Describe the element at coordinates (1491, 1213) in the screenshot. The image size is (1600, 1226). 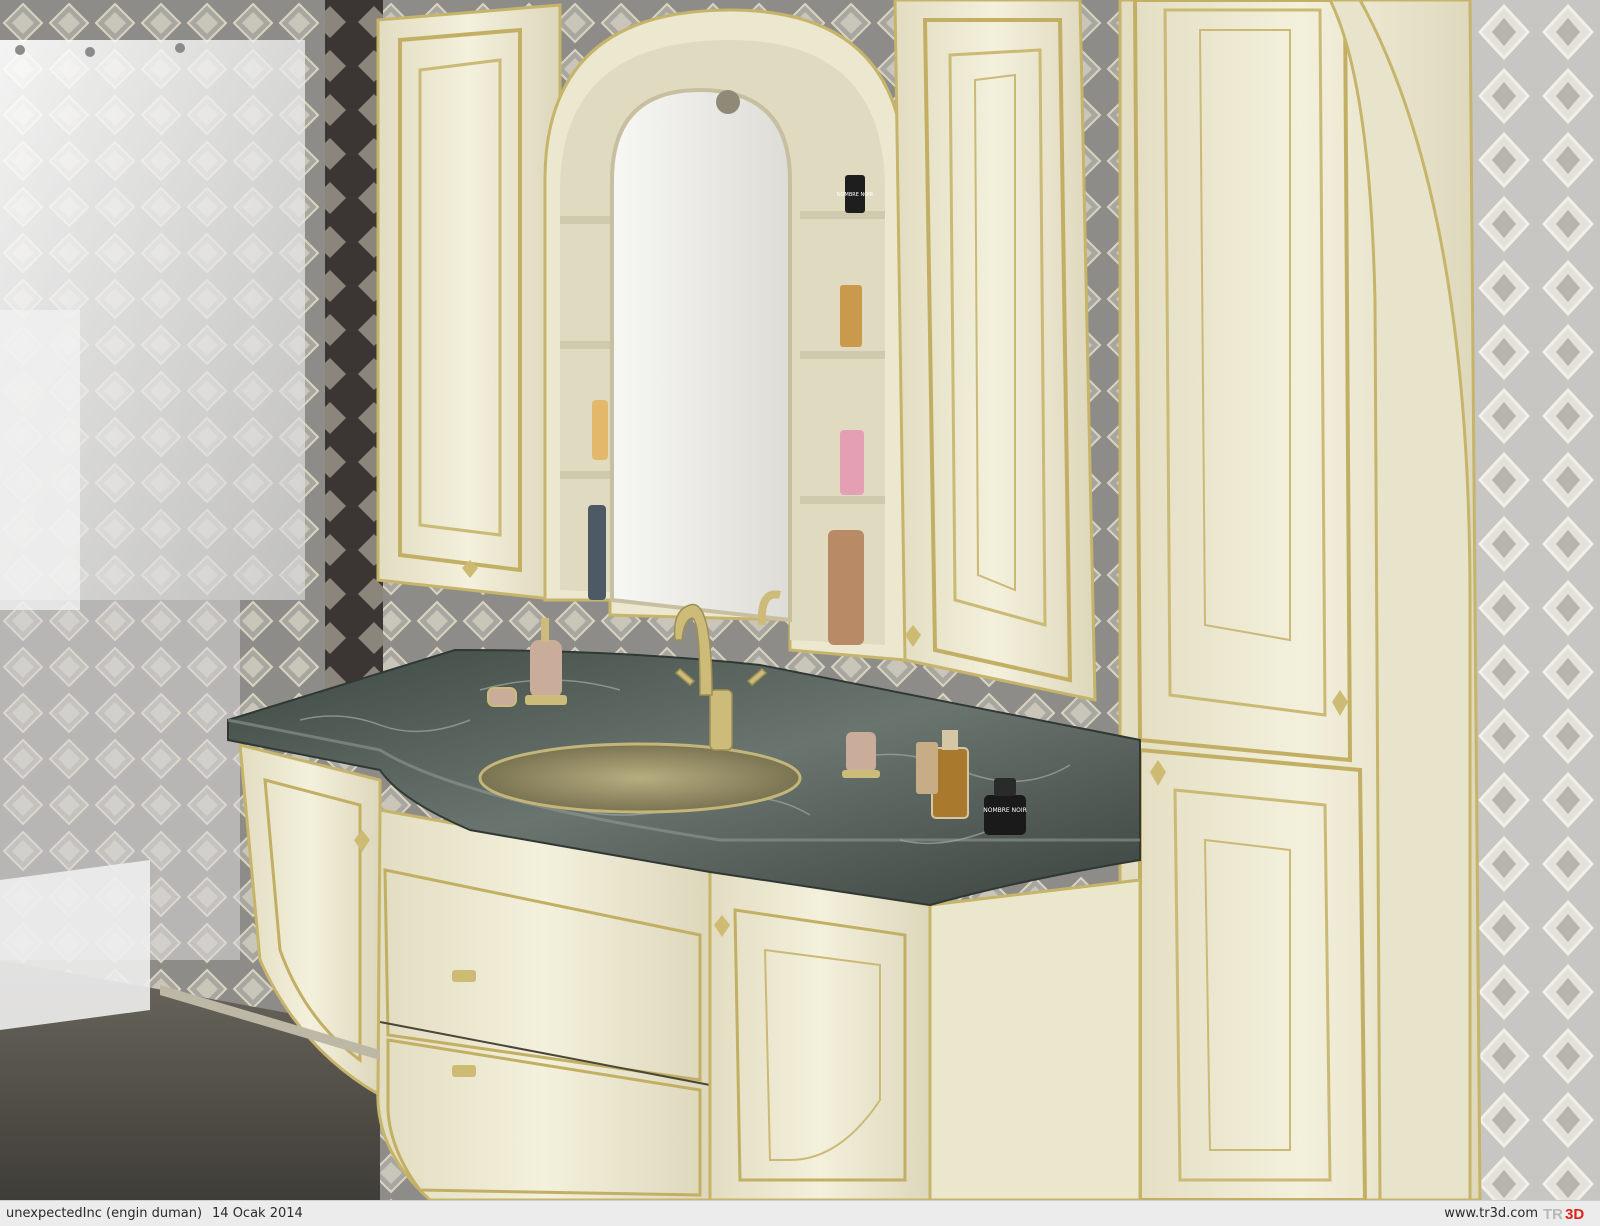
I see `site-url-link: www.tr3d.com` at that location.